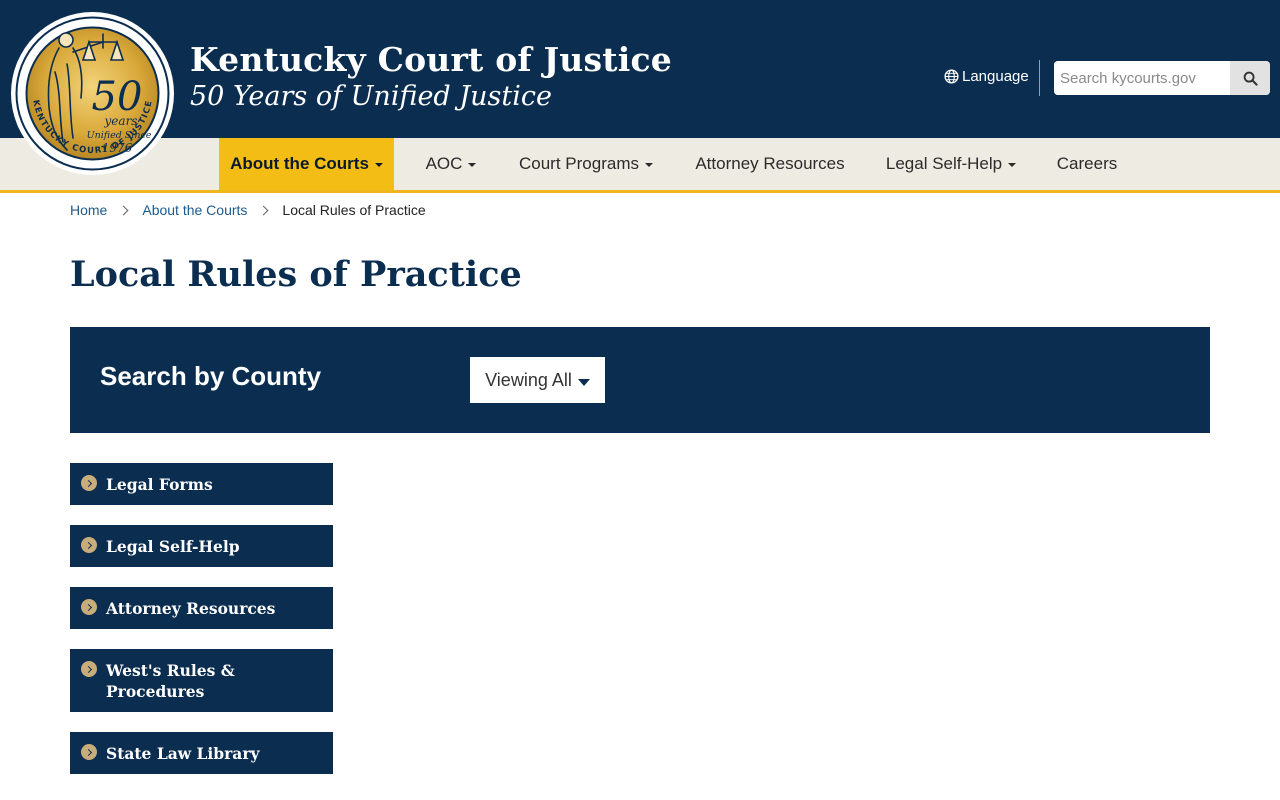 The height and width of the screenshot is (800, 1280). Describe the element at coordinates (995, 76) in the screenshot. I see `language-label: Language` at that location.